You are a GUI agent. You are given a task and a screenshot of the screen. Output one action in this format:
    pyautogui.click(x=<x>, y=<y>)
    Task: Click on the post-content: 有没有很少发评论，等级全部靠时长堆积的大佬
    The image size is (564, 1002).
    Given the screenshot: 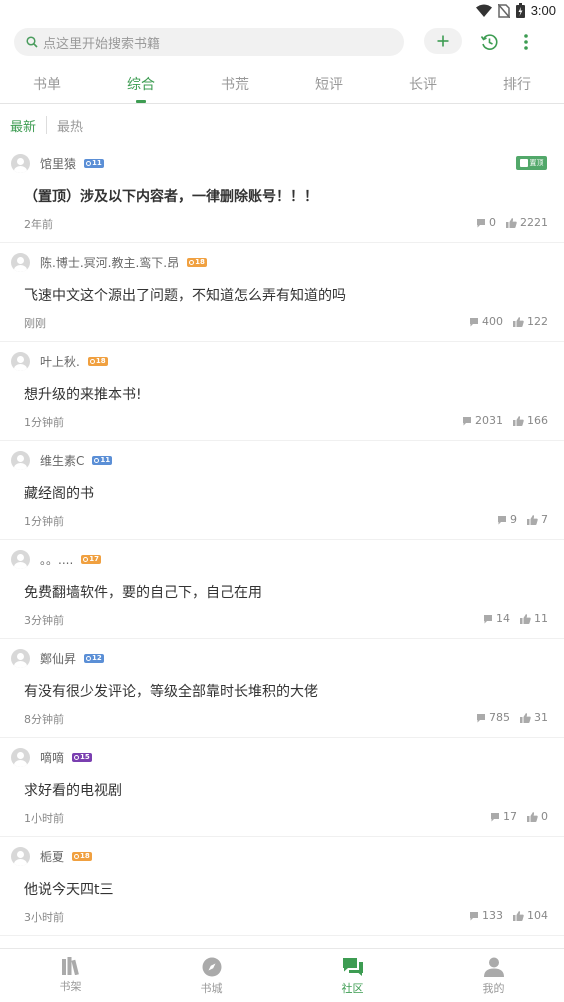 What is the action you would take?
    pyautogui.click(x=171, y=691)
    